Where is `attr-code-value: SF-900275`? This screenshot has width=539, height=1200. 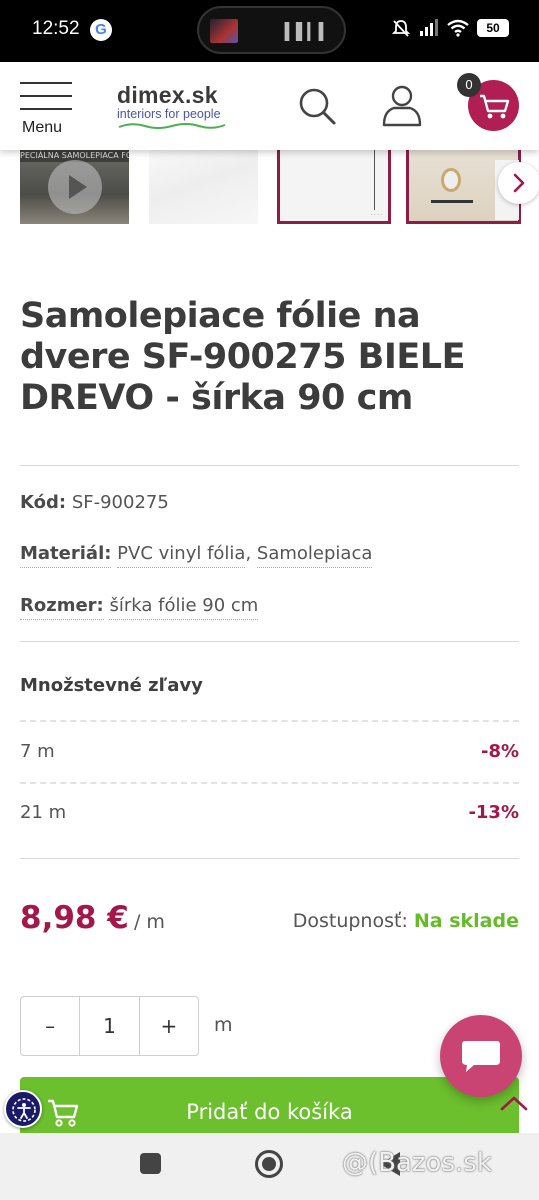 attr-code-value: SF-900275 is located at coordinates (120, 502).